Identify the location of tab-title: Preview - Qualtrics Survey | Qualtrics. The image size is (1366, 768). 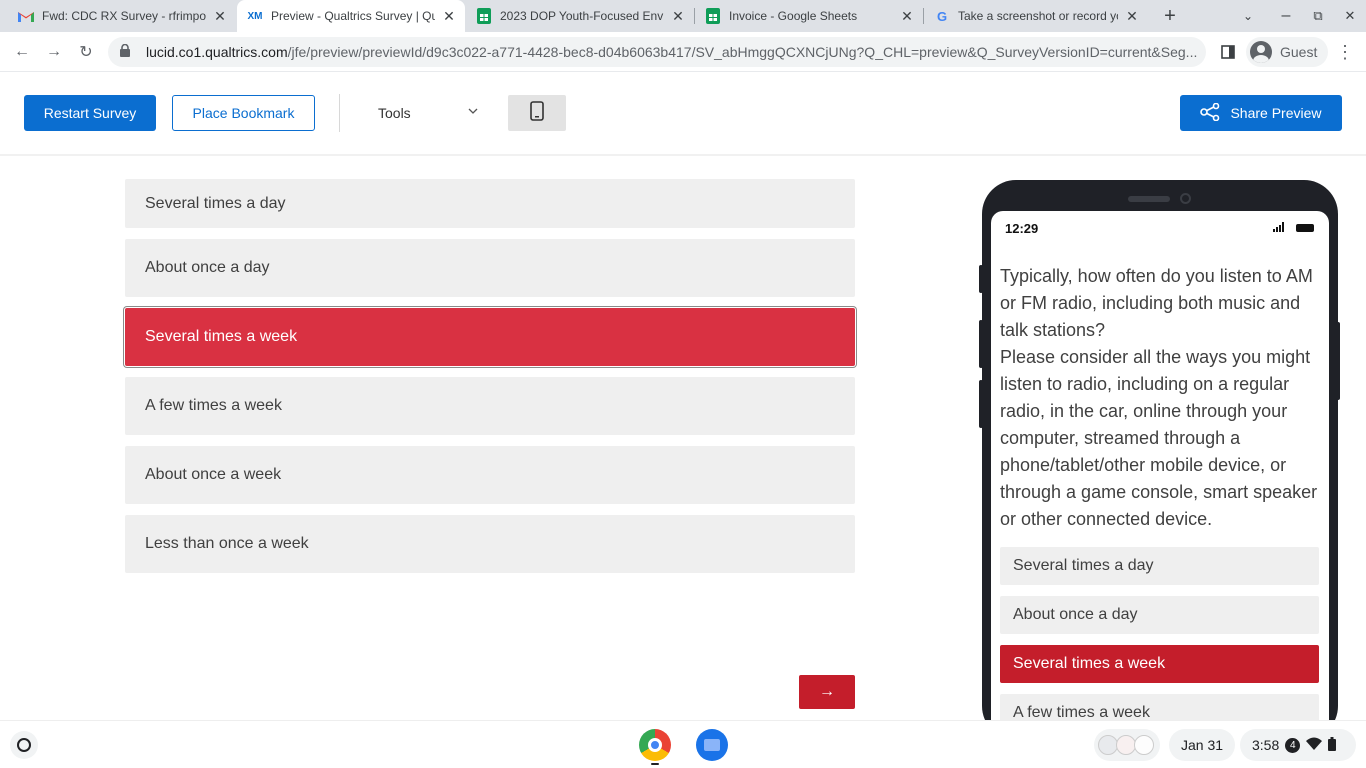
(353, 16).